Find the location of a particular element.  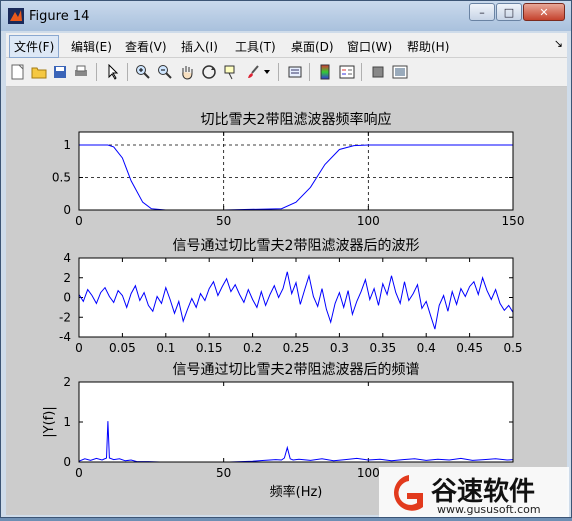

x-tick-label: 0.45 is located at coordinates (469, 348).